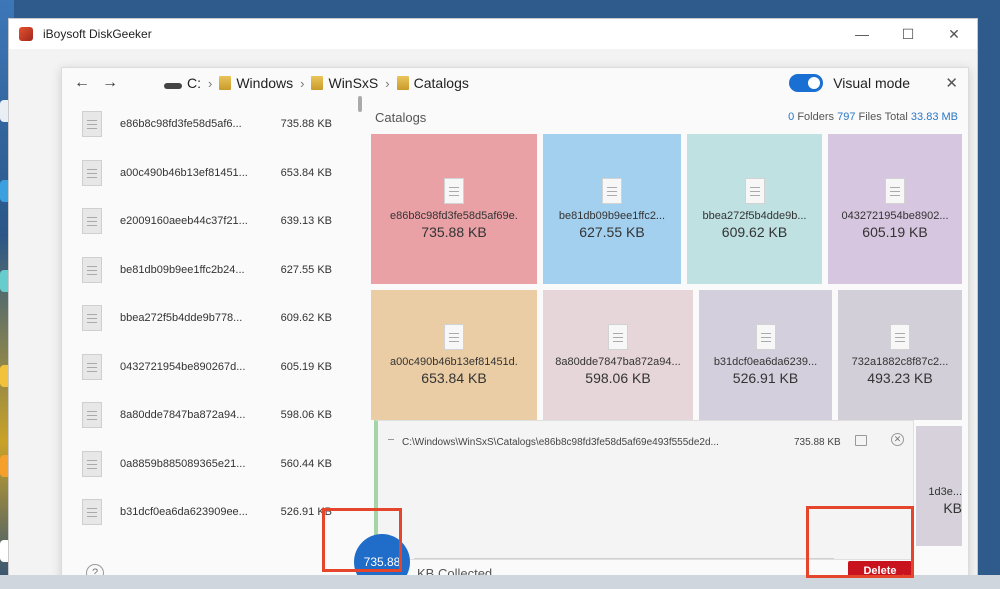 The width and height of the screenshot is (1000, 589). Describe the element at coordinates (454, 378) in the screenshot. I see `tile-size: 653.84 KB` at that location.